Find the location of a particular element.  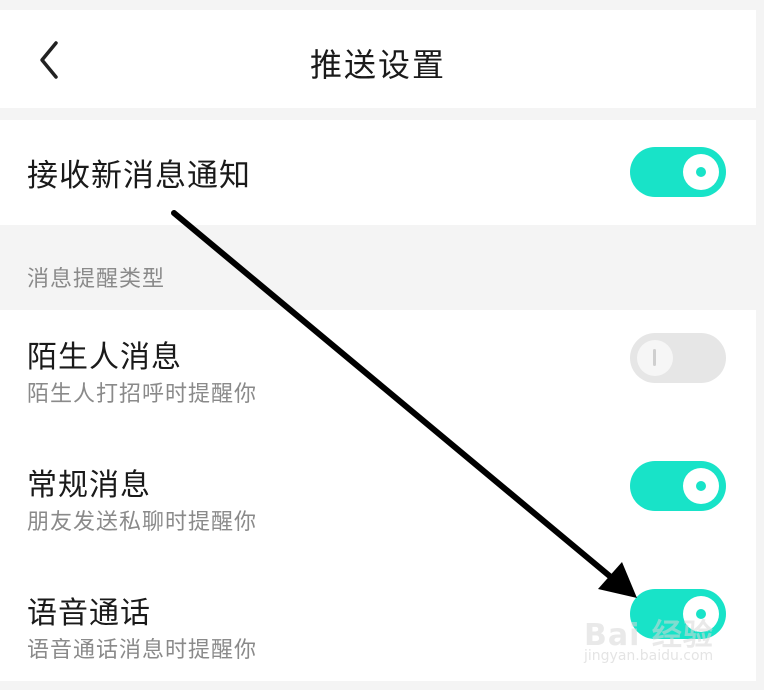

item-title: 陌生人消息 is located at coordinates (104, 357).